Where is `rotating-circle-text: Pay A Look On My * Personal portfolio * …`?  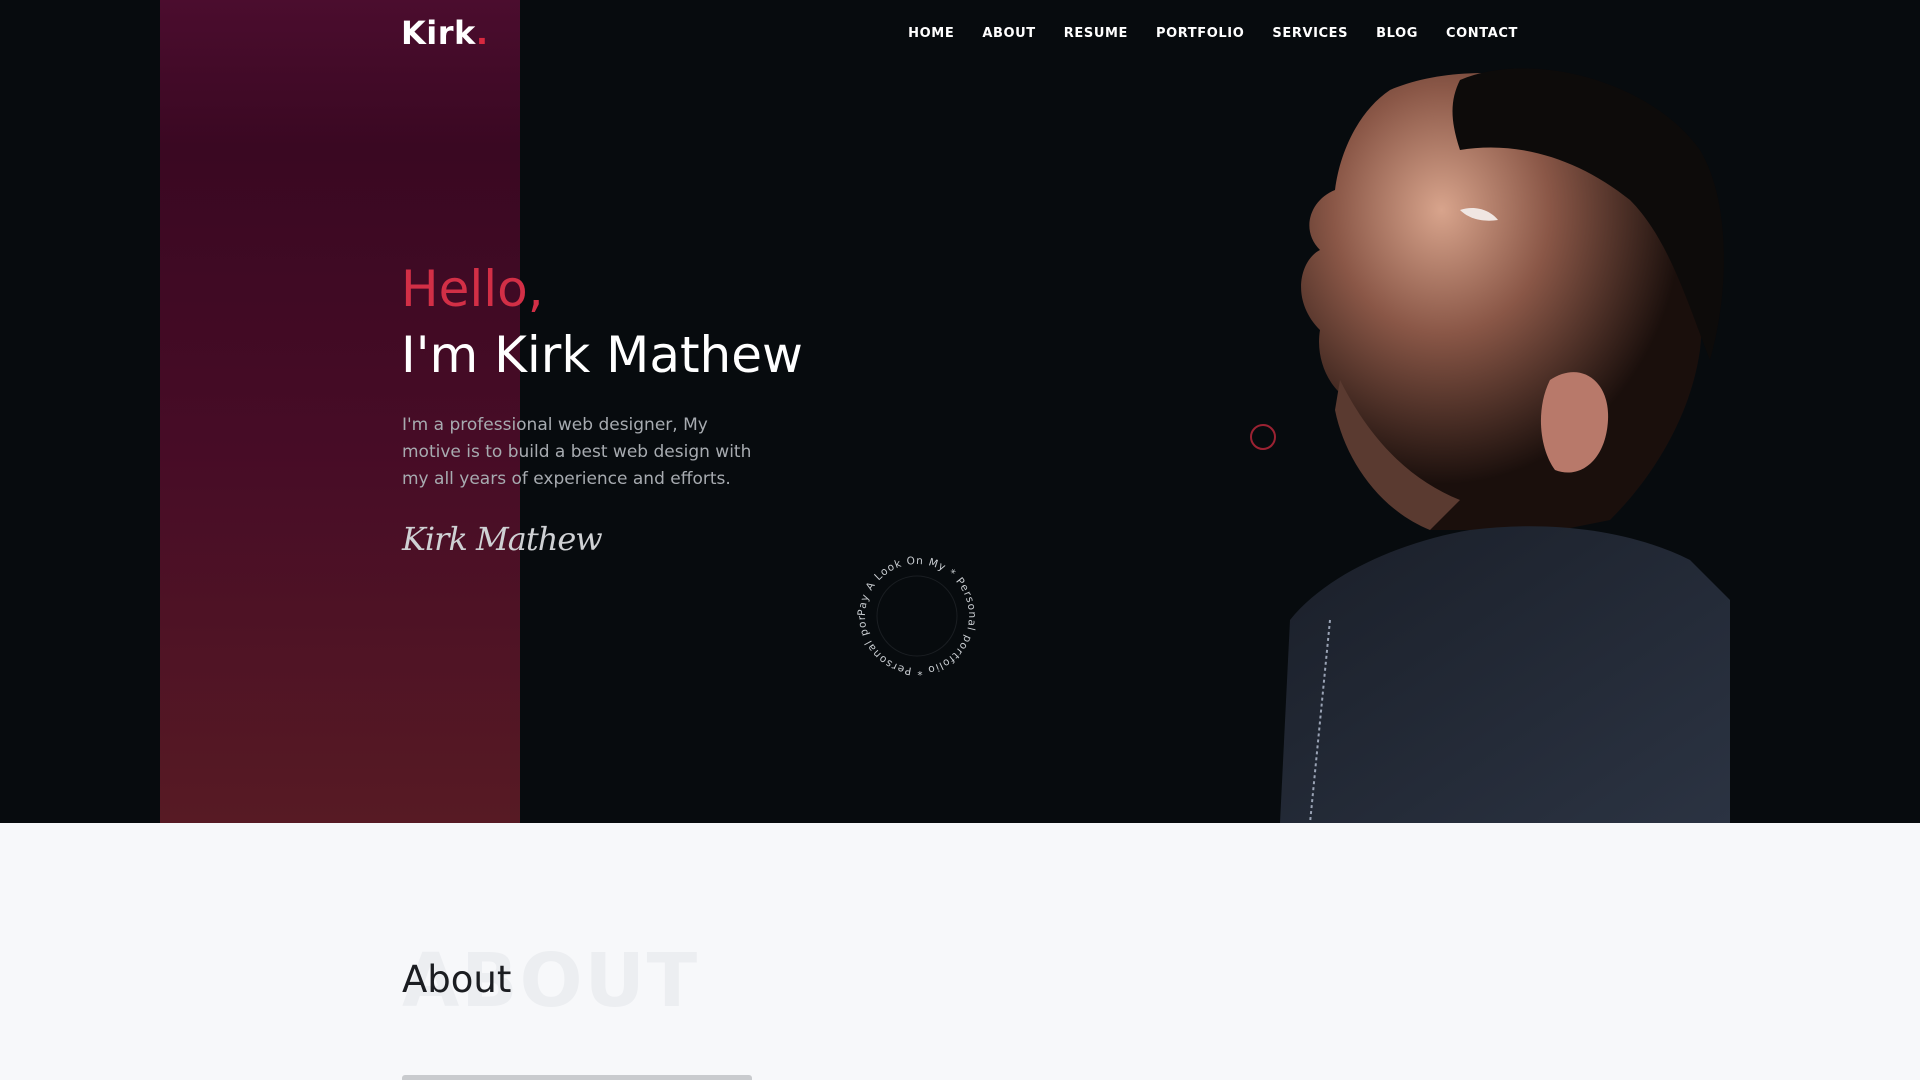
rotating-circle-text: Pay A Look On My * Personal portfolio * … is located at coordinates (915, 611).